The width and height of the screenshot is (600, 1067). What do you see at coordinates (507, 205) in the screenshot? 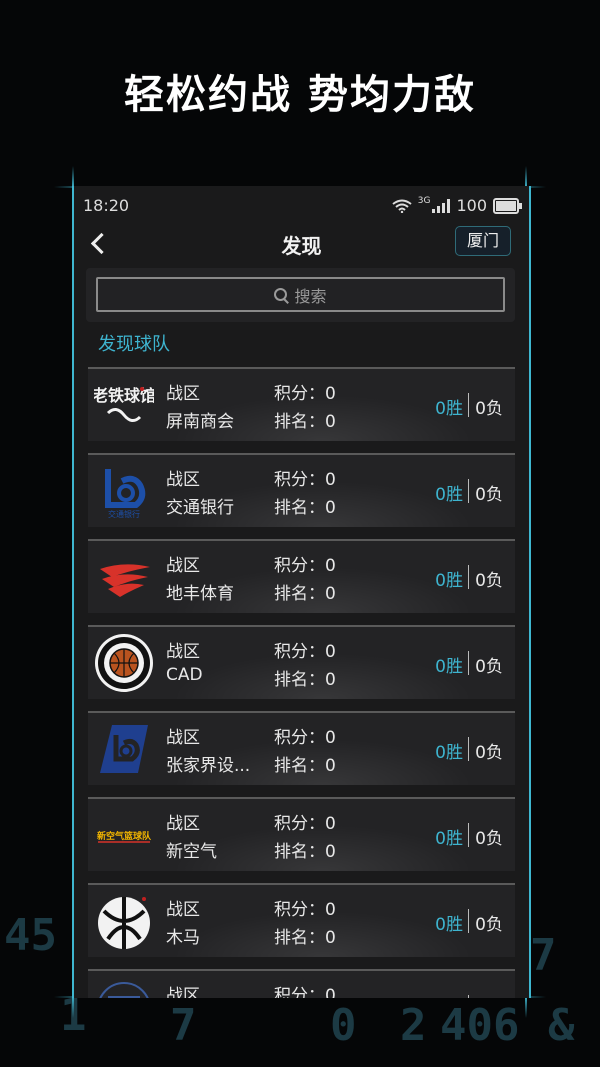
I see `battery-icon` at bounding box center [507, 205].